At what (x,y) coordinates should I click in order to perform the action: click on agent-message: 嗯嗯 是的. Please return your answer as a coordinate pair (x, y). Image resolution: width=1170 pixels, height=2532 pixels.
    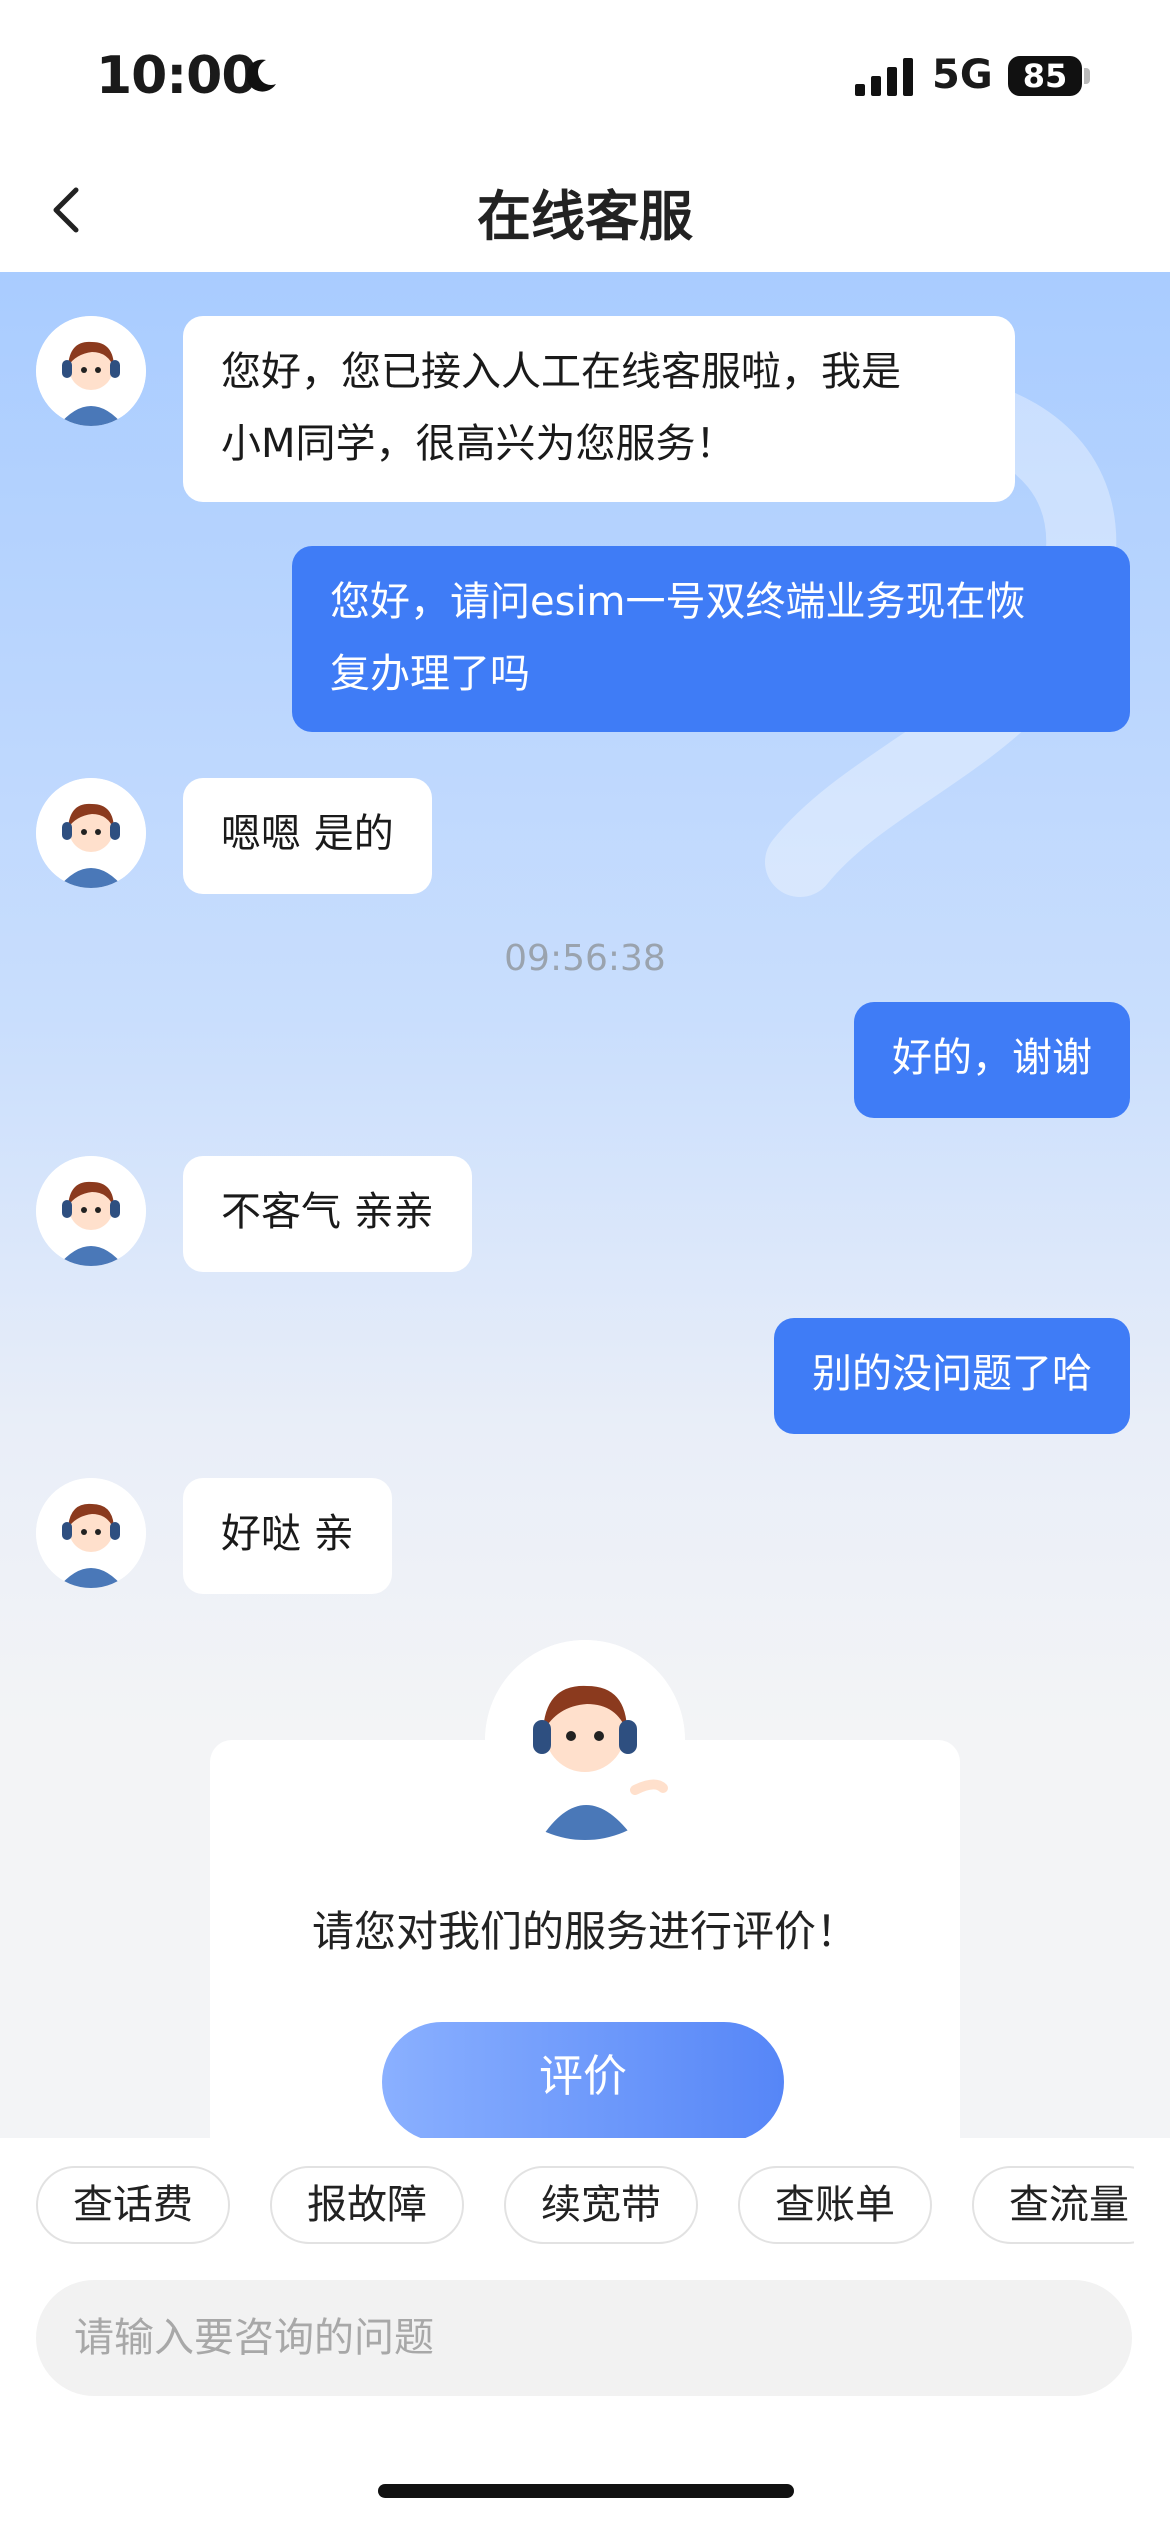
    Looking at the image, I should click on (307, 836).